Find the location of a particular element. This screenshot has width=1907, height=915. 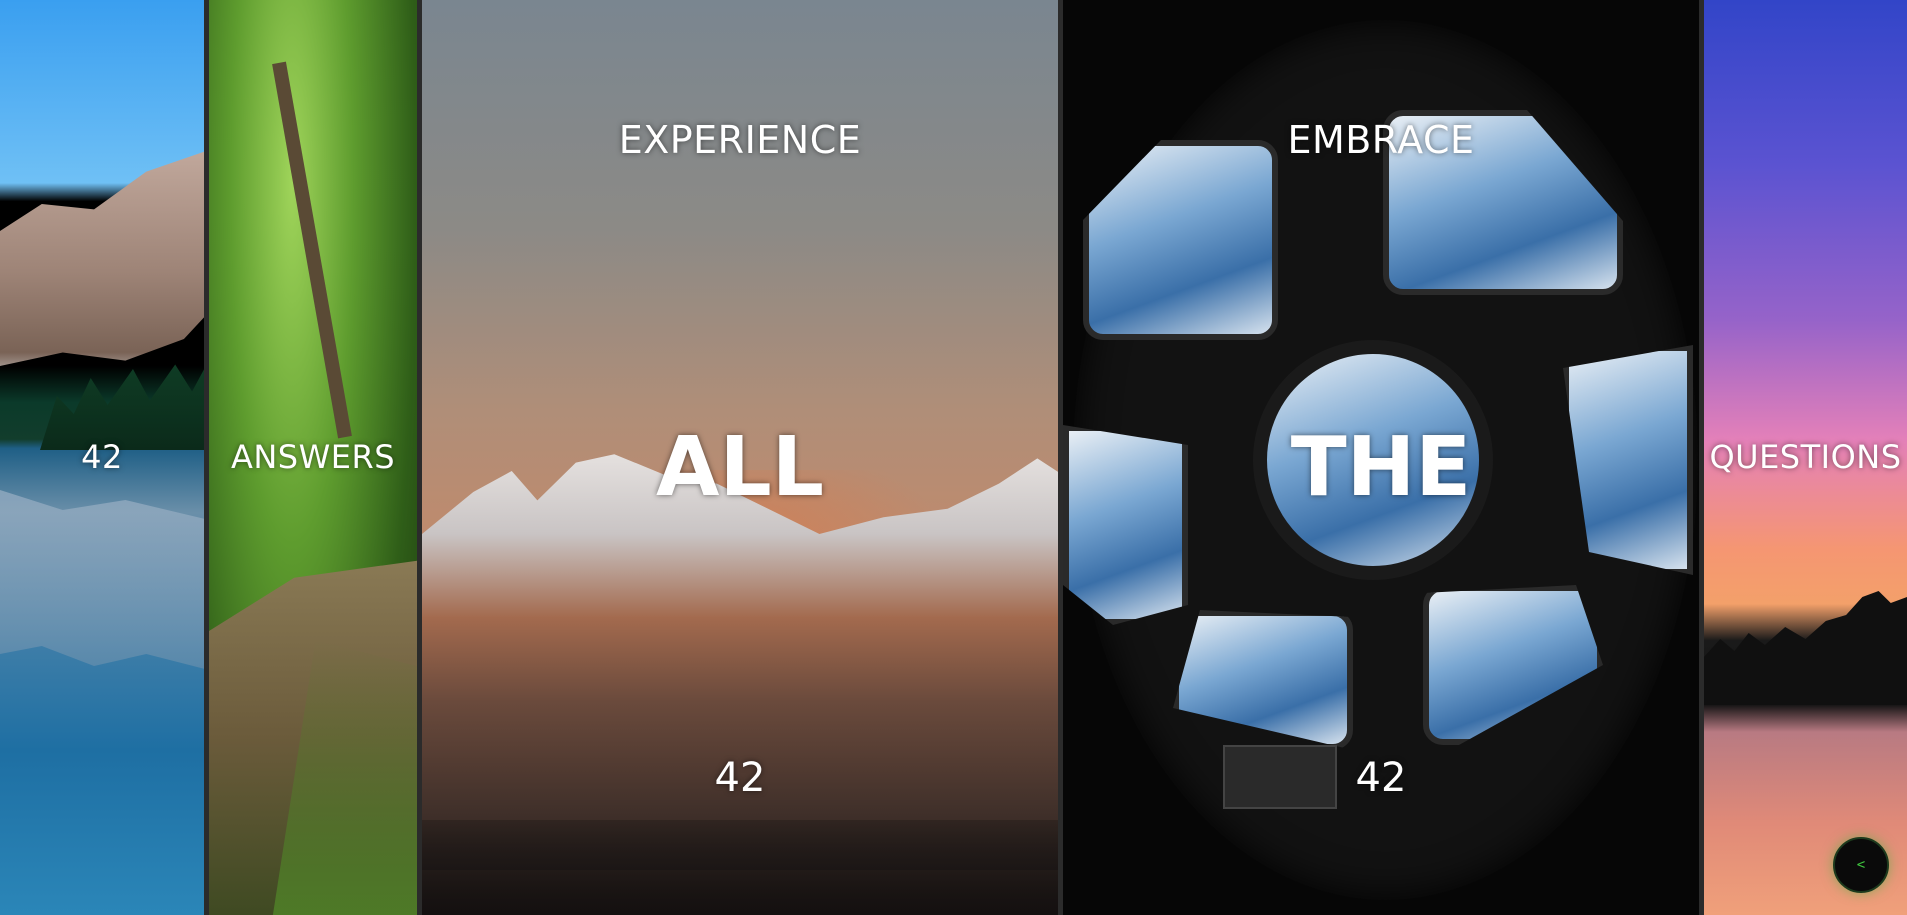

panel-forest: ANSWERS is located at coordinates (315, 457).